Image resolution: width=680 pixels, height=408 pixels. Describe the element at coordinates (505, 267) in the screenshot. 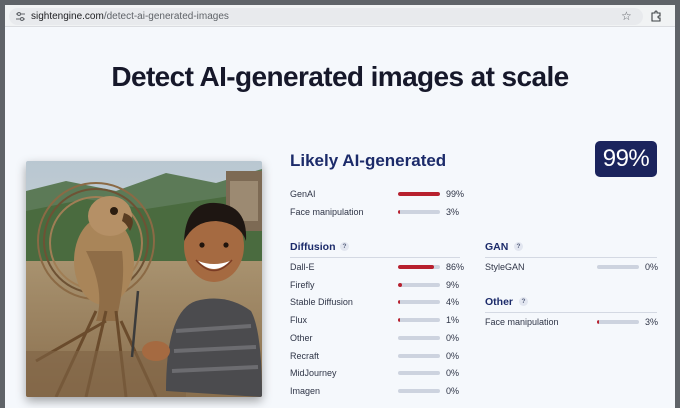

I see `score-row-label: StyleGAN` at that location.